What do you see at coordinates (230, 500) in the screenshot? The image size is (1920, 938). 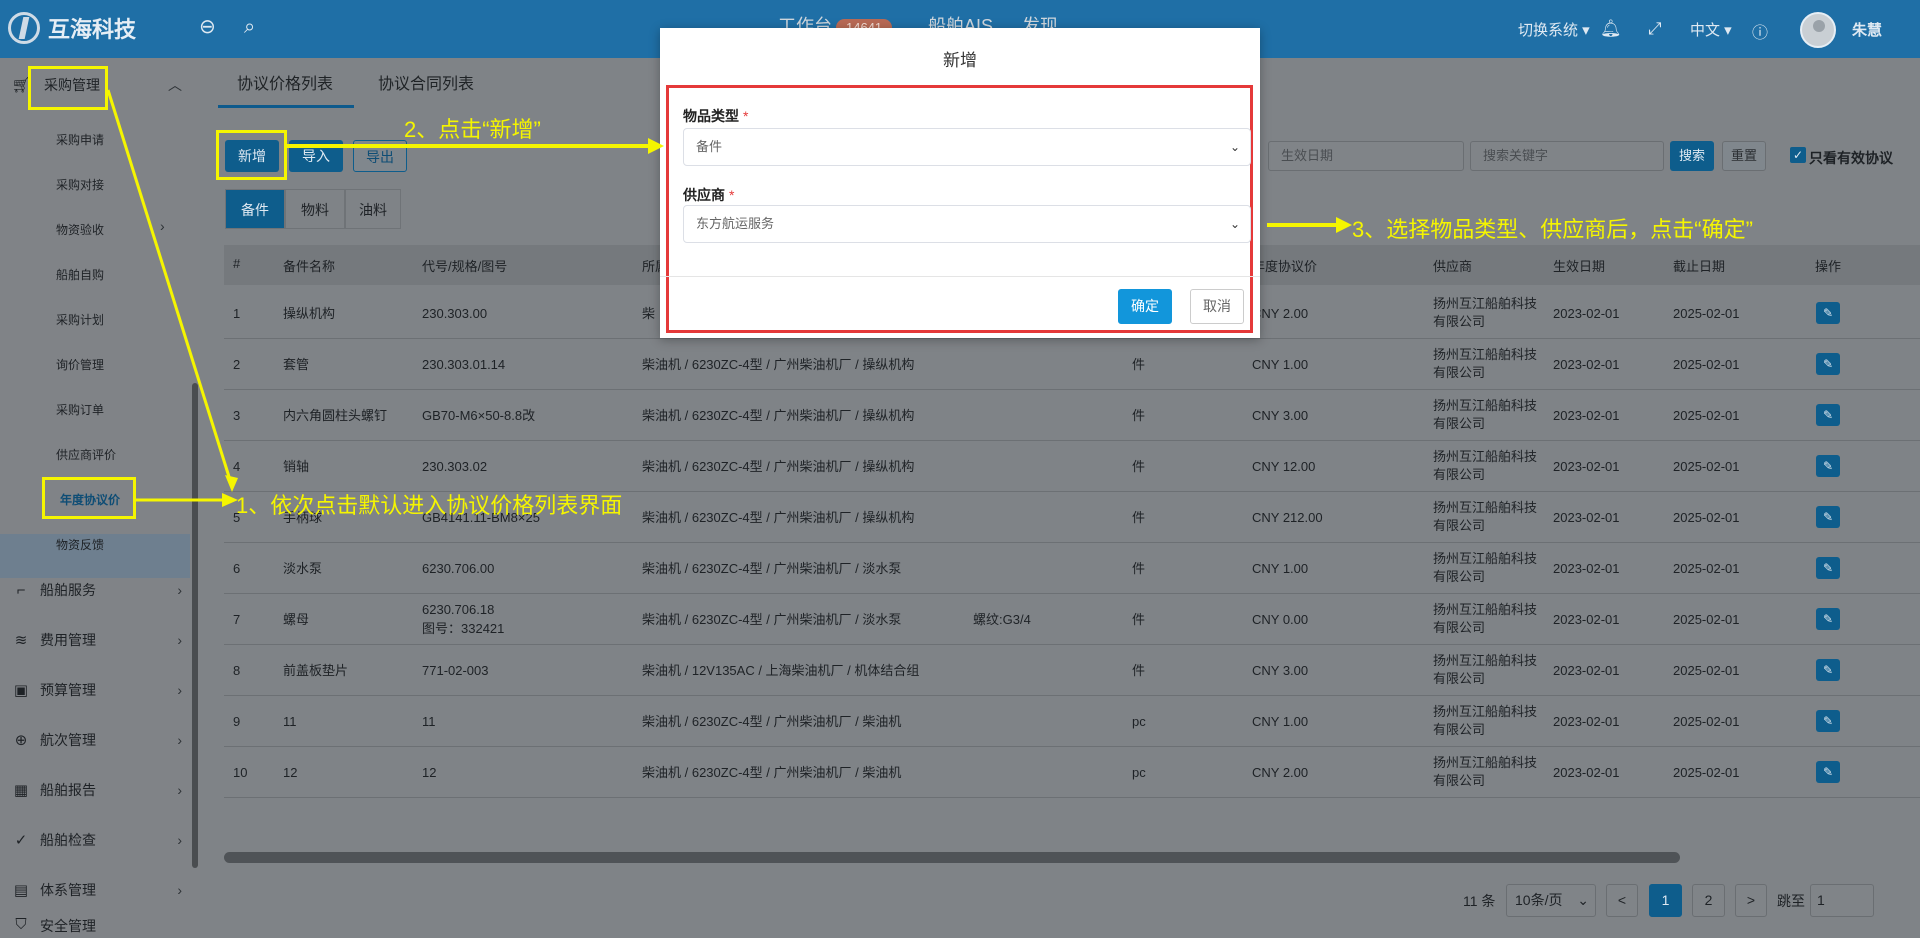 I see `arrowhead-step1b` at bounding box center [230, 500].